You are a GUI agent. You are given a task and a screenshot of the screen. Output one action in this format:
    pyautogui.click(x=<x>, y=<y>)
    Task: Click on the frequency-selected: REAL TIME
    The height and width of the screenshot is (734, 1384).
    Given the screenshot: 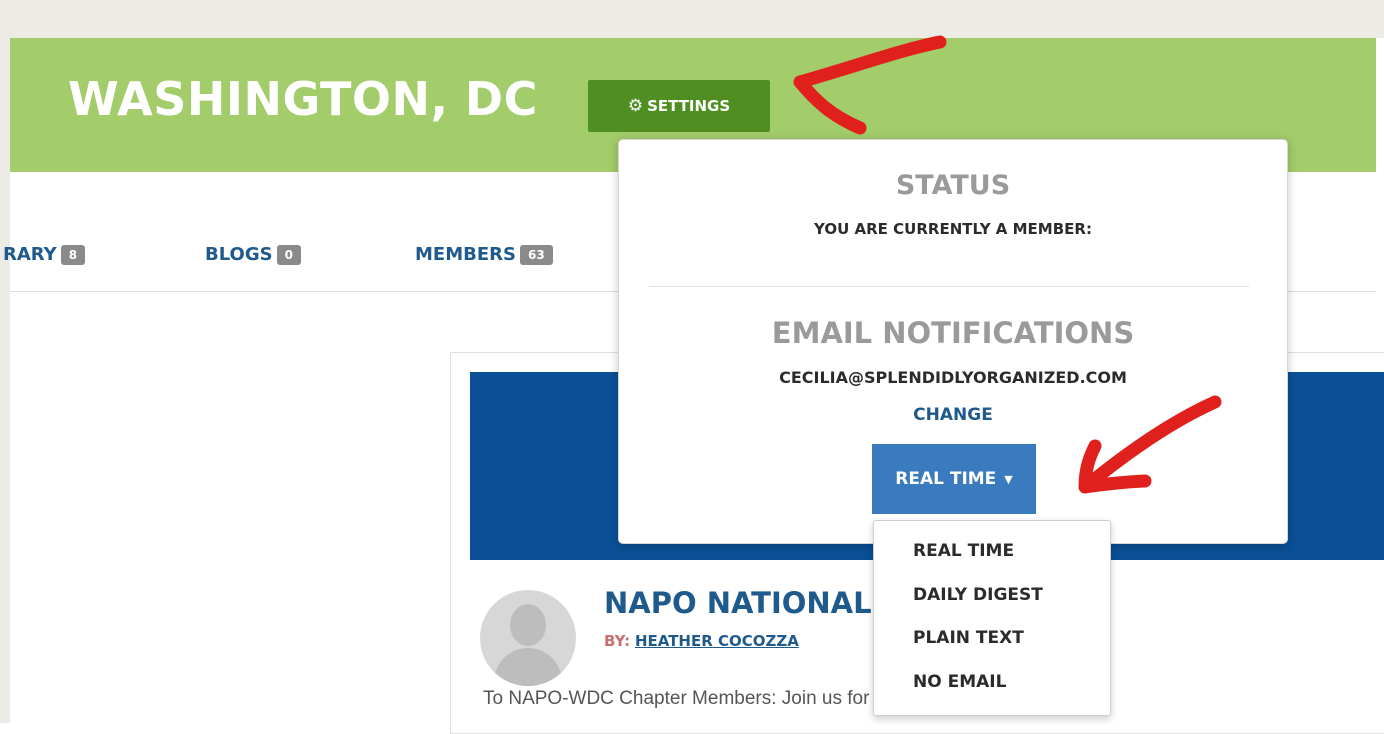 What is the action you would take?
    pyautogui.click(x=946, y=479)
    